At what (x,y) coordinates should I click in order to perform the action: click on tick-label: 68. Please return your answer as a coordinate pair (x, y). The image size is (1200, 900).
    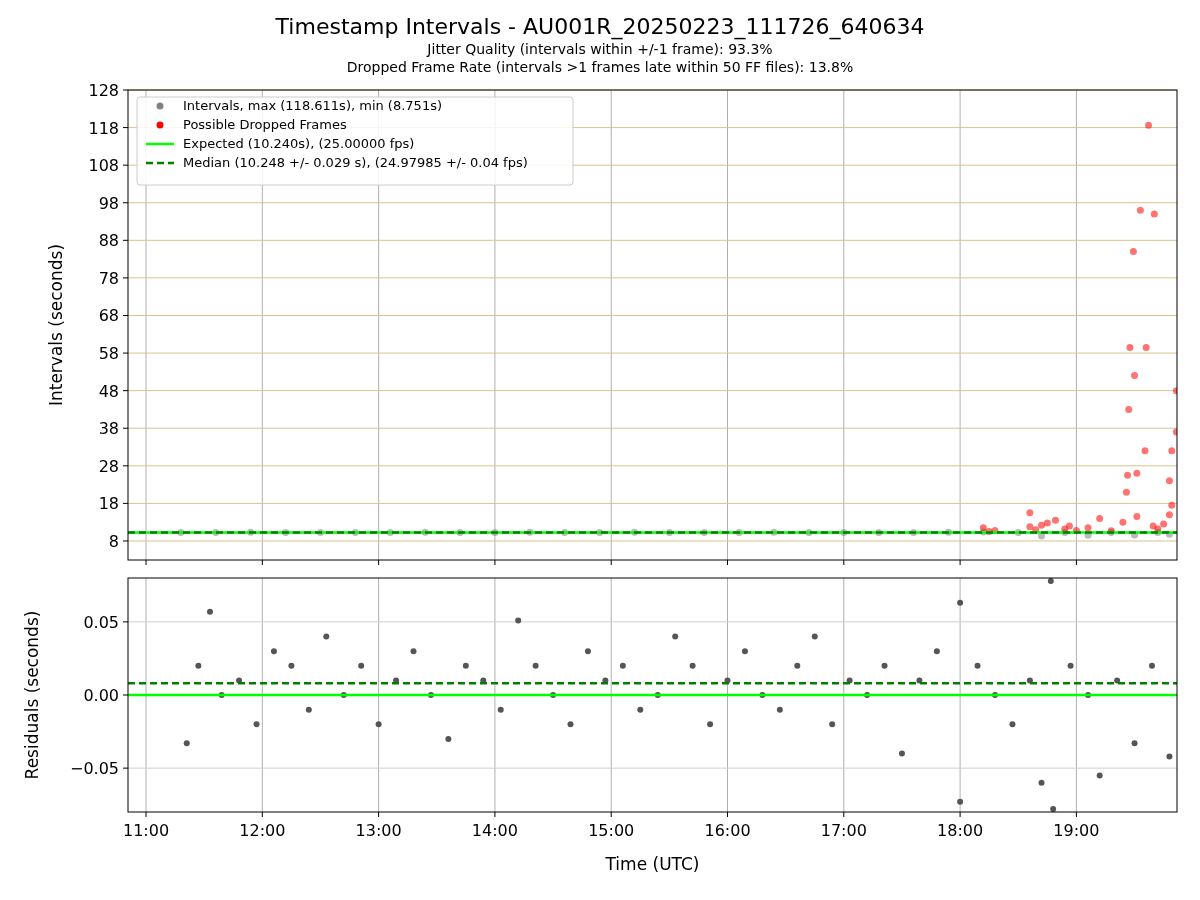
    Looking at the image, I should click on (108, 316).